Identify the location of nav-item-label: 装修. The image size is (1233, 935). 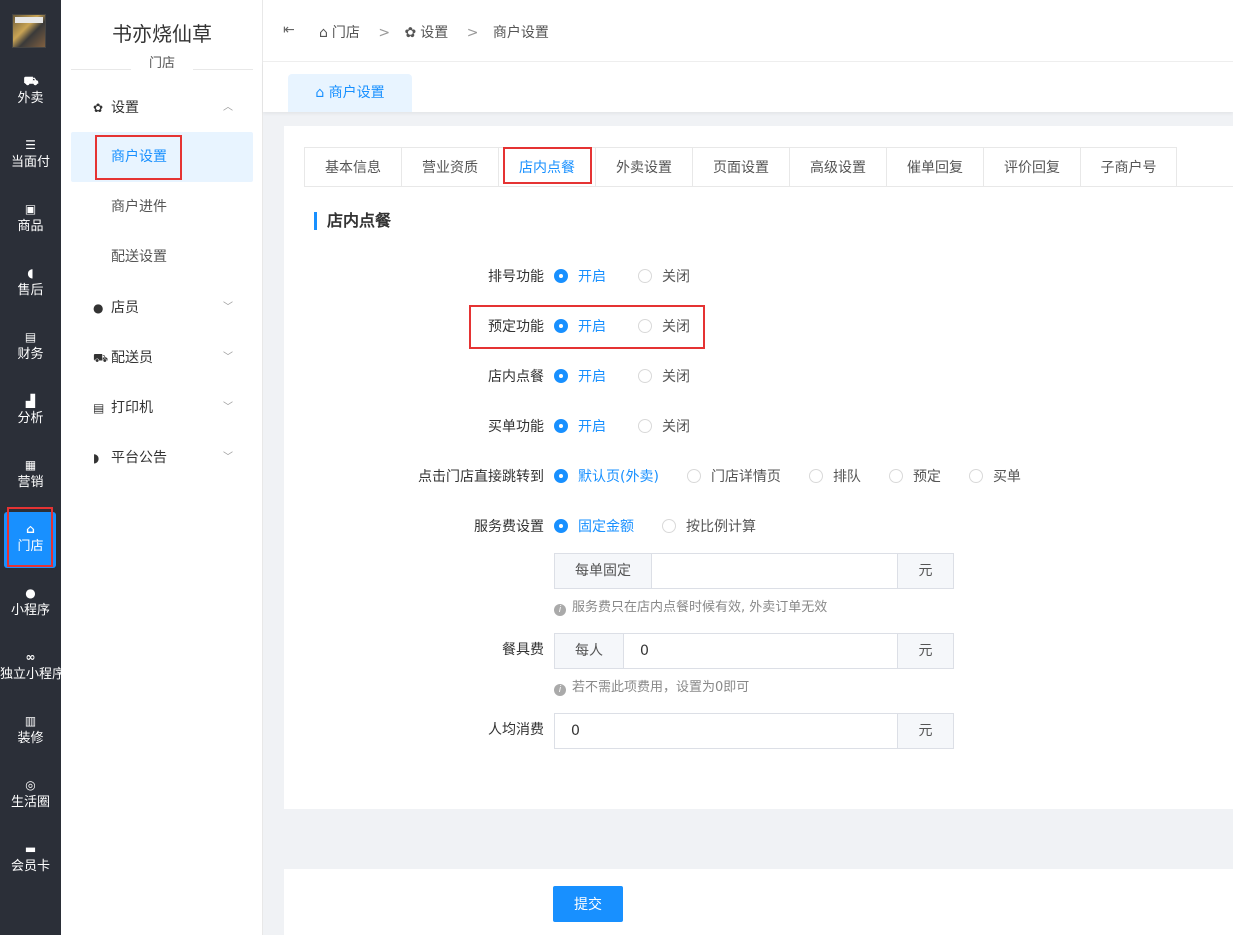
(30, 738).